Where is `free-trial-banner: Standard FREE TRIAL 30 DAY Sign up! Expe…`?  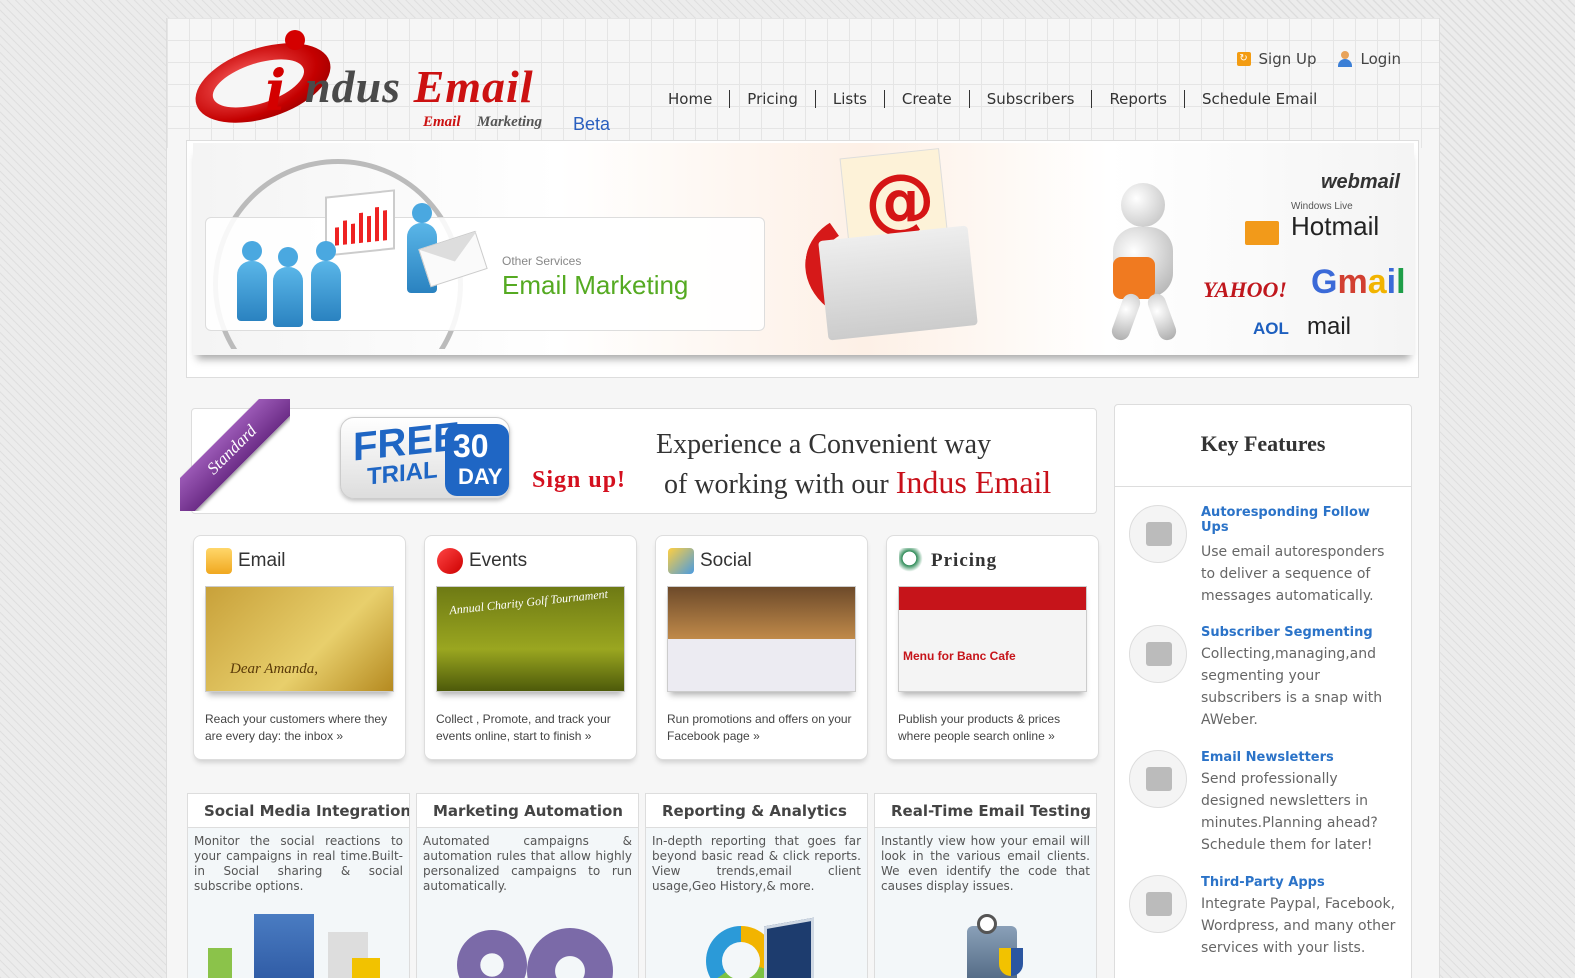
free-trial-banner: Standard FREE TRIAL 30 DAY Sign up! Expe… is located at coordinates (638, 456).